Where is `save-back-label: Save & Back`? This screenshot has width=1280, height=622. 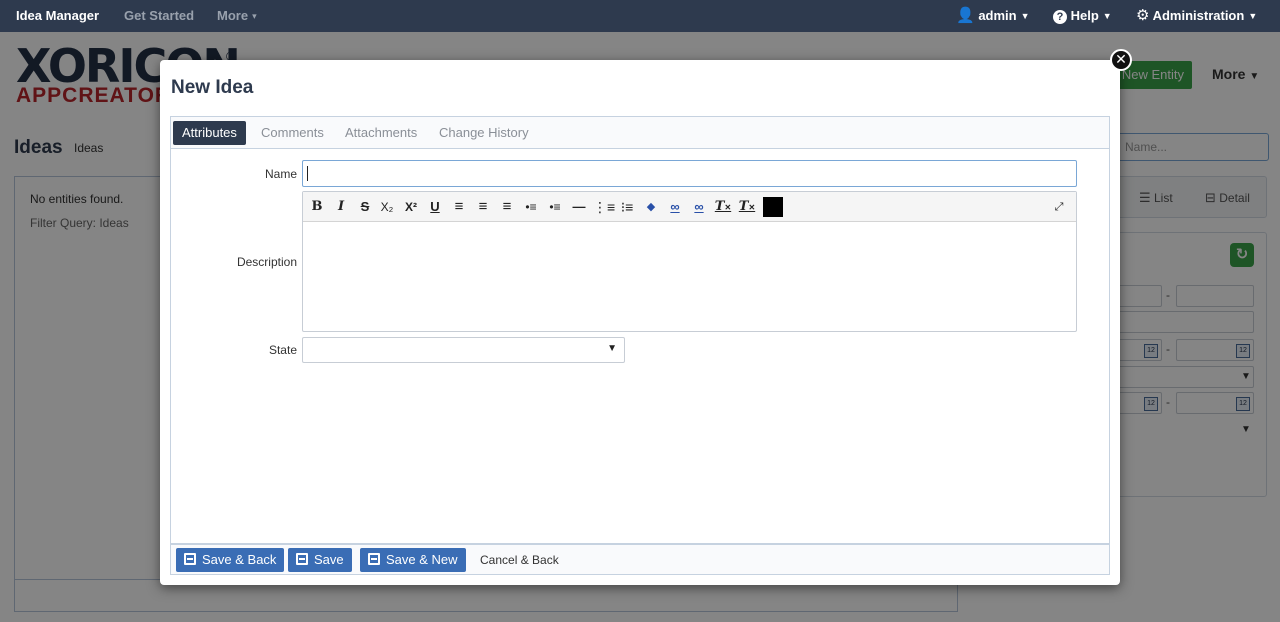
save-back-label: Save & Back is located at coordinates (239, 559).